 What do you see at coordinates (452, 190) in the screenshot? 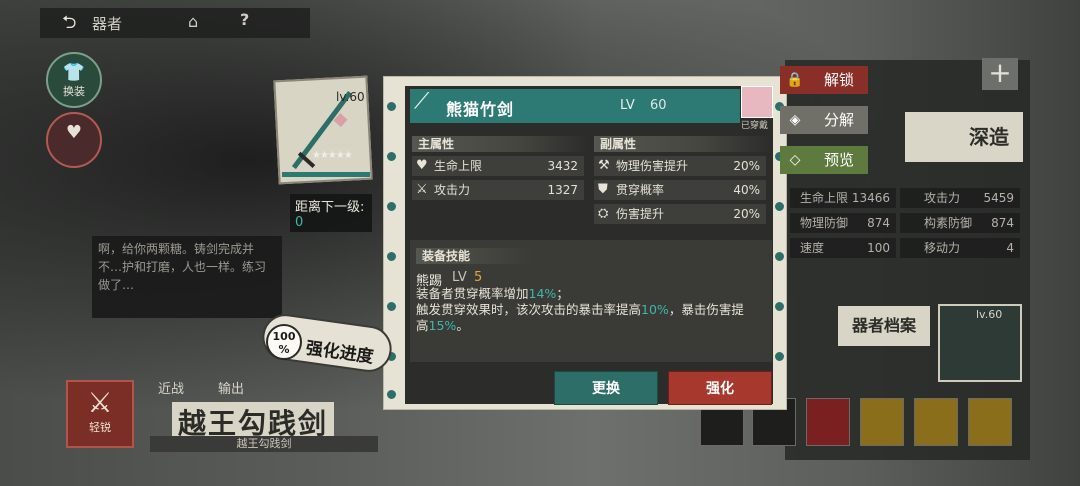
I see `attr-name: 攻击力` at bounding box center [452, 190].